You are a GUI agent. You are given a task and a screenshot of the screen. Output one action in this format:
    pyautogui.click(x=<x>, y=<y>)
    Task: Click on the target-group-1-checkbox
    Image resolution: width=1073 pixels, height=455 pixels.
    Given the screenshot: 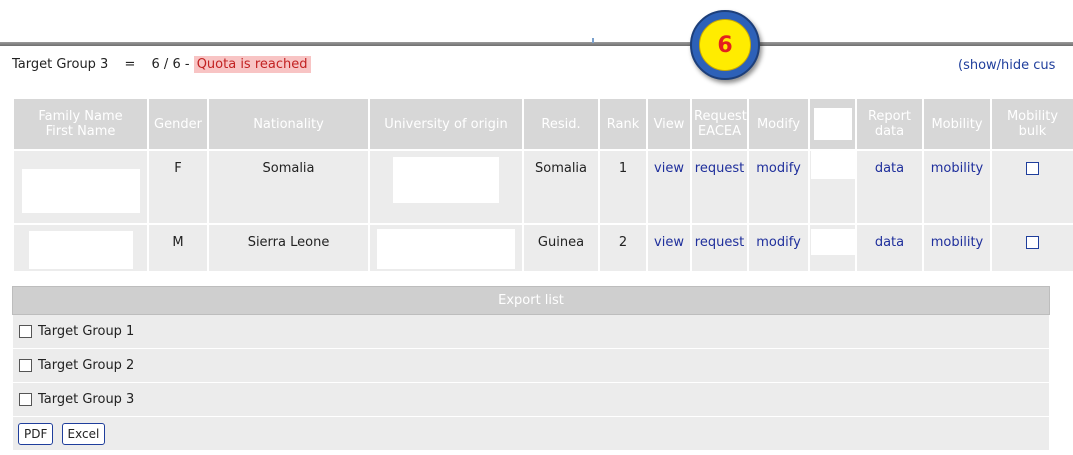 What is the action you would take?
    pyautogui.click(x=25, y=331)
    